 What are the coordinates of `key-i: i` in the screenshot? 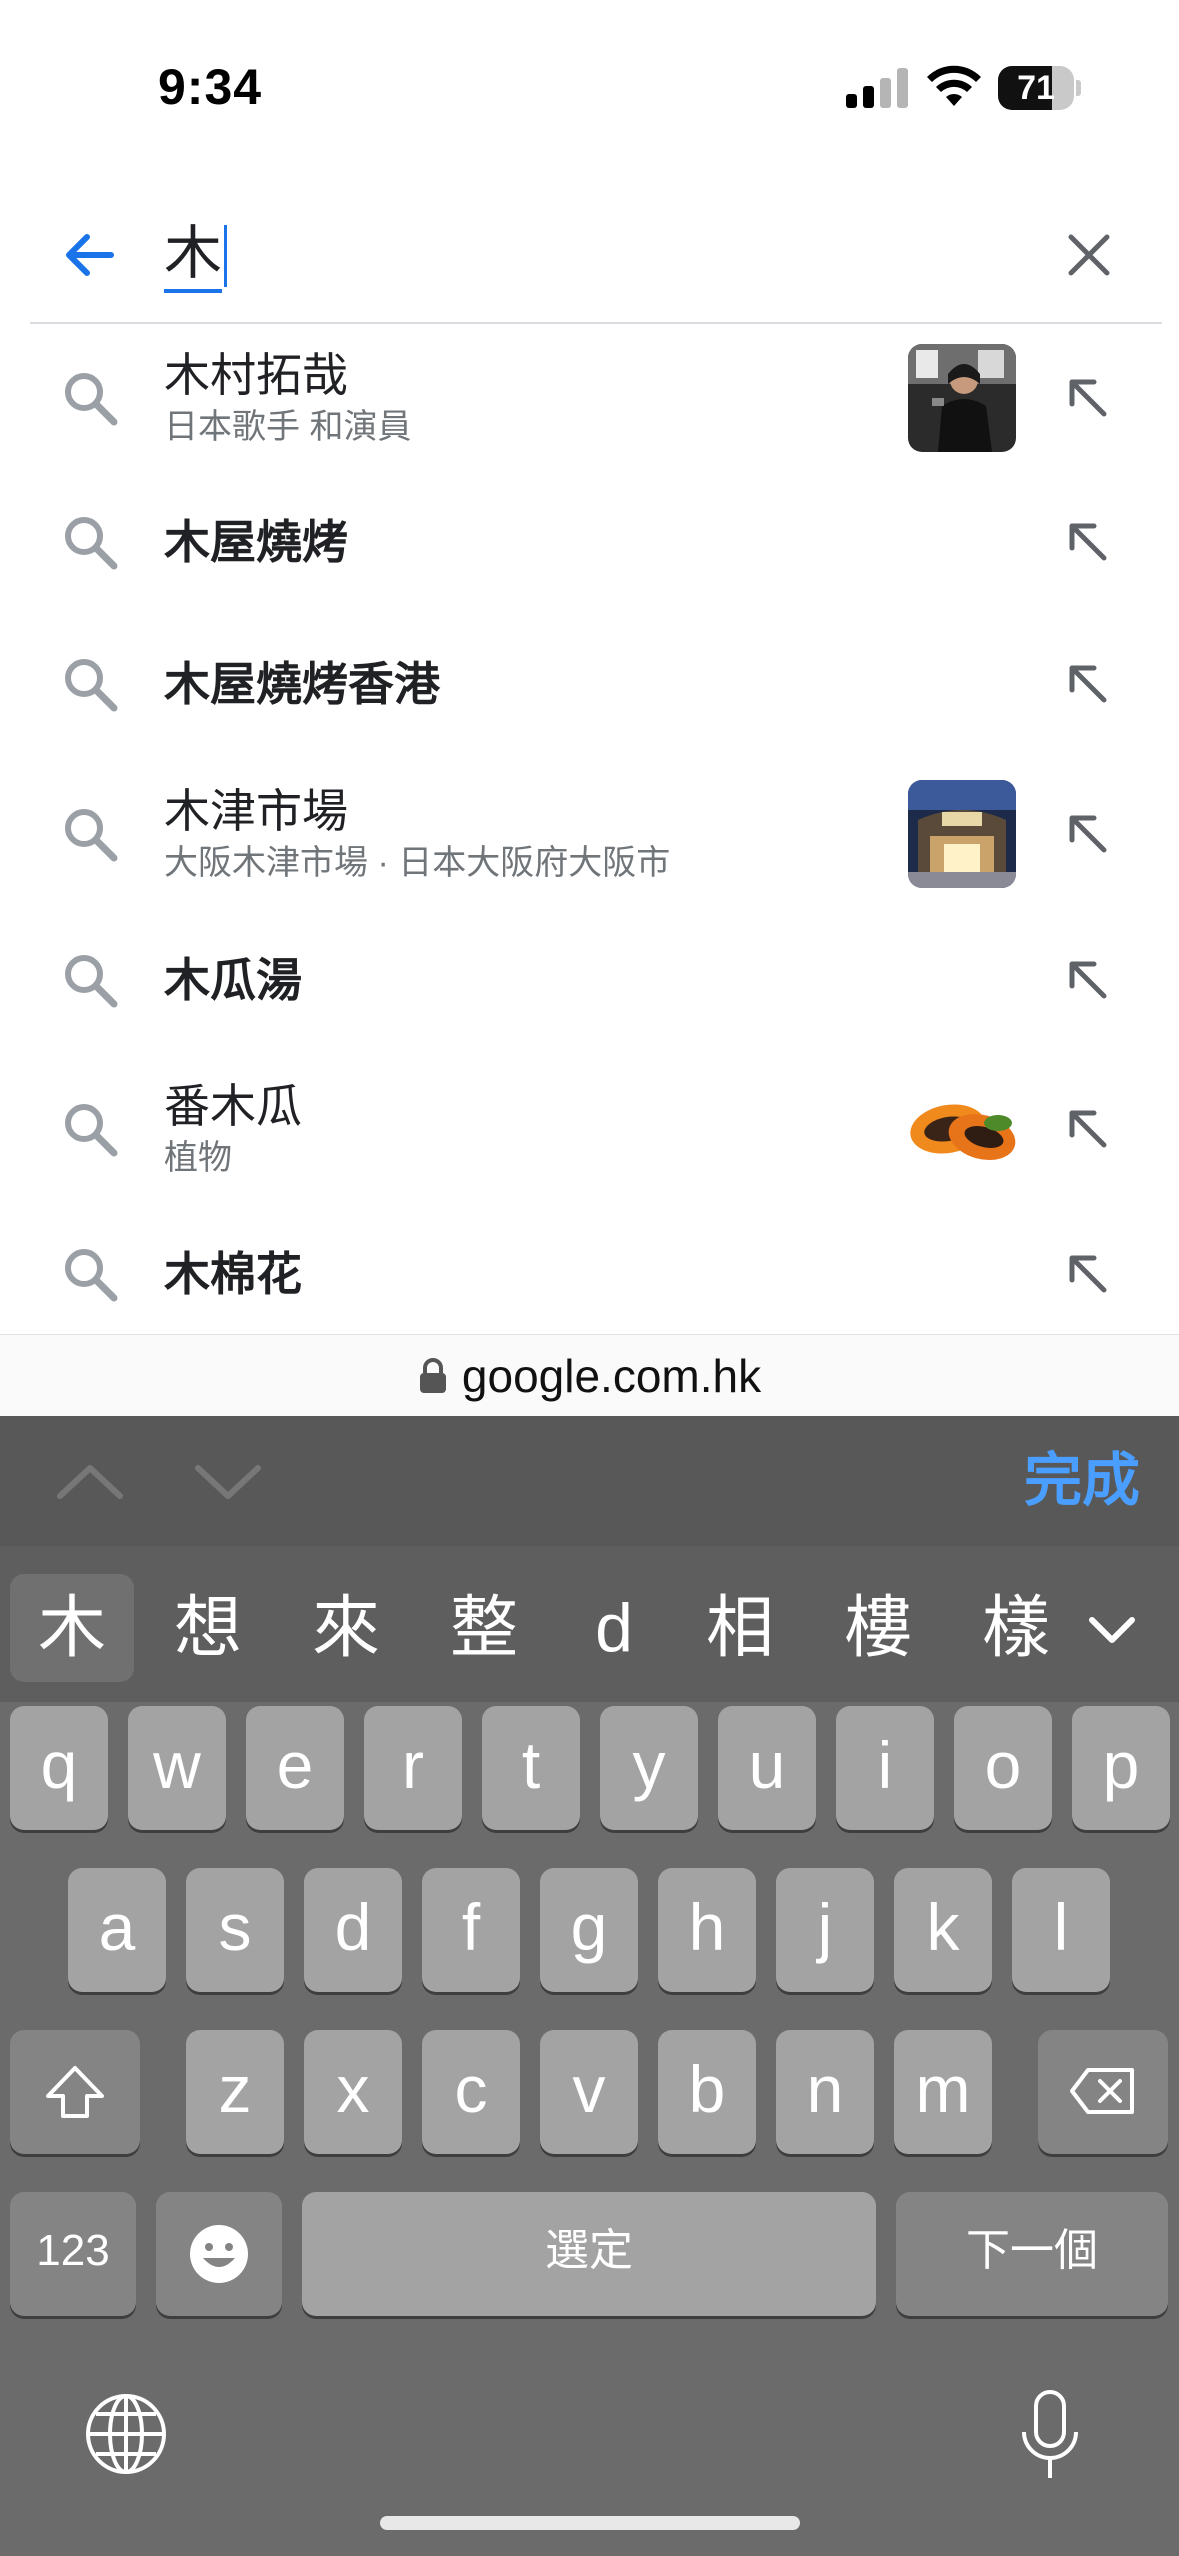 It's located at (885, 1768).